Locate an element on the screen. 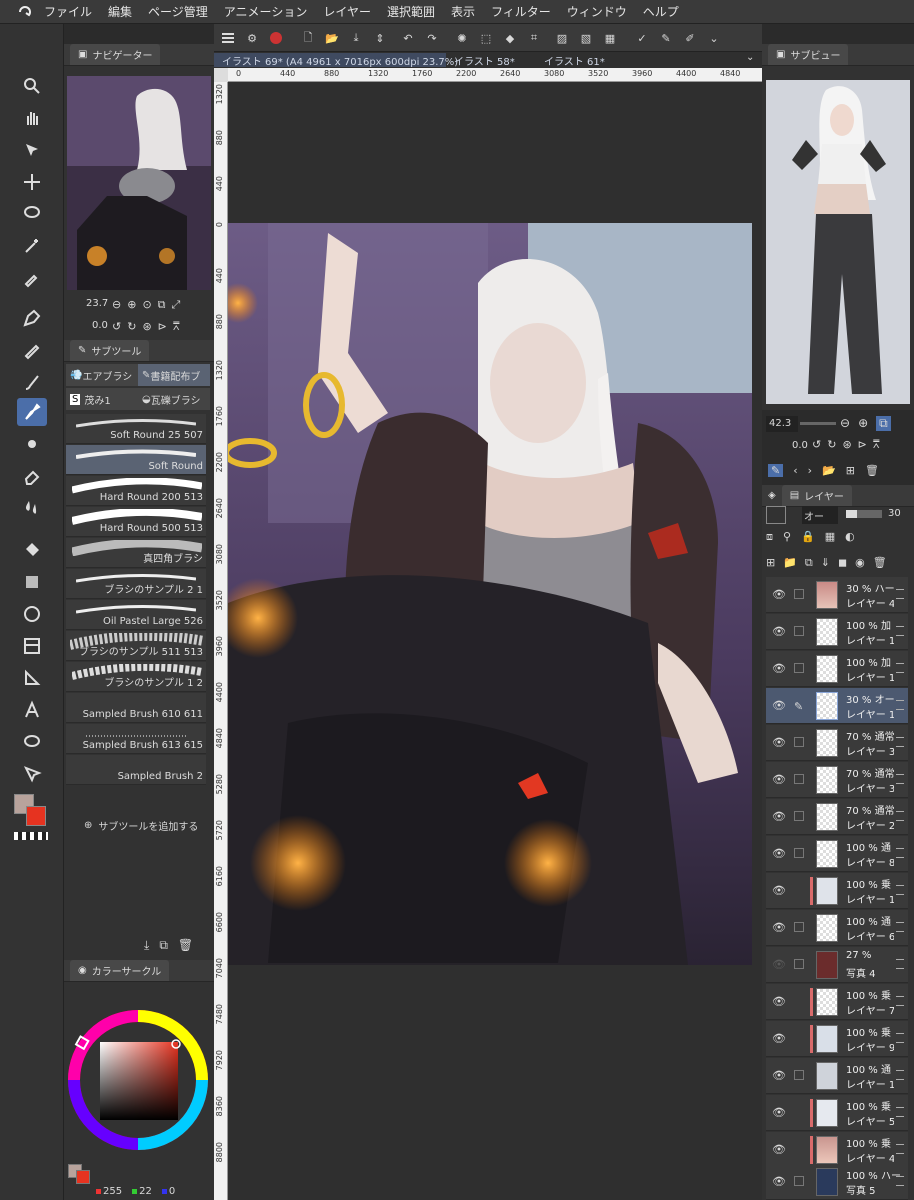  subtool-group-bush: S 茂み1 is located at coordinates (102, 399).